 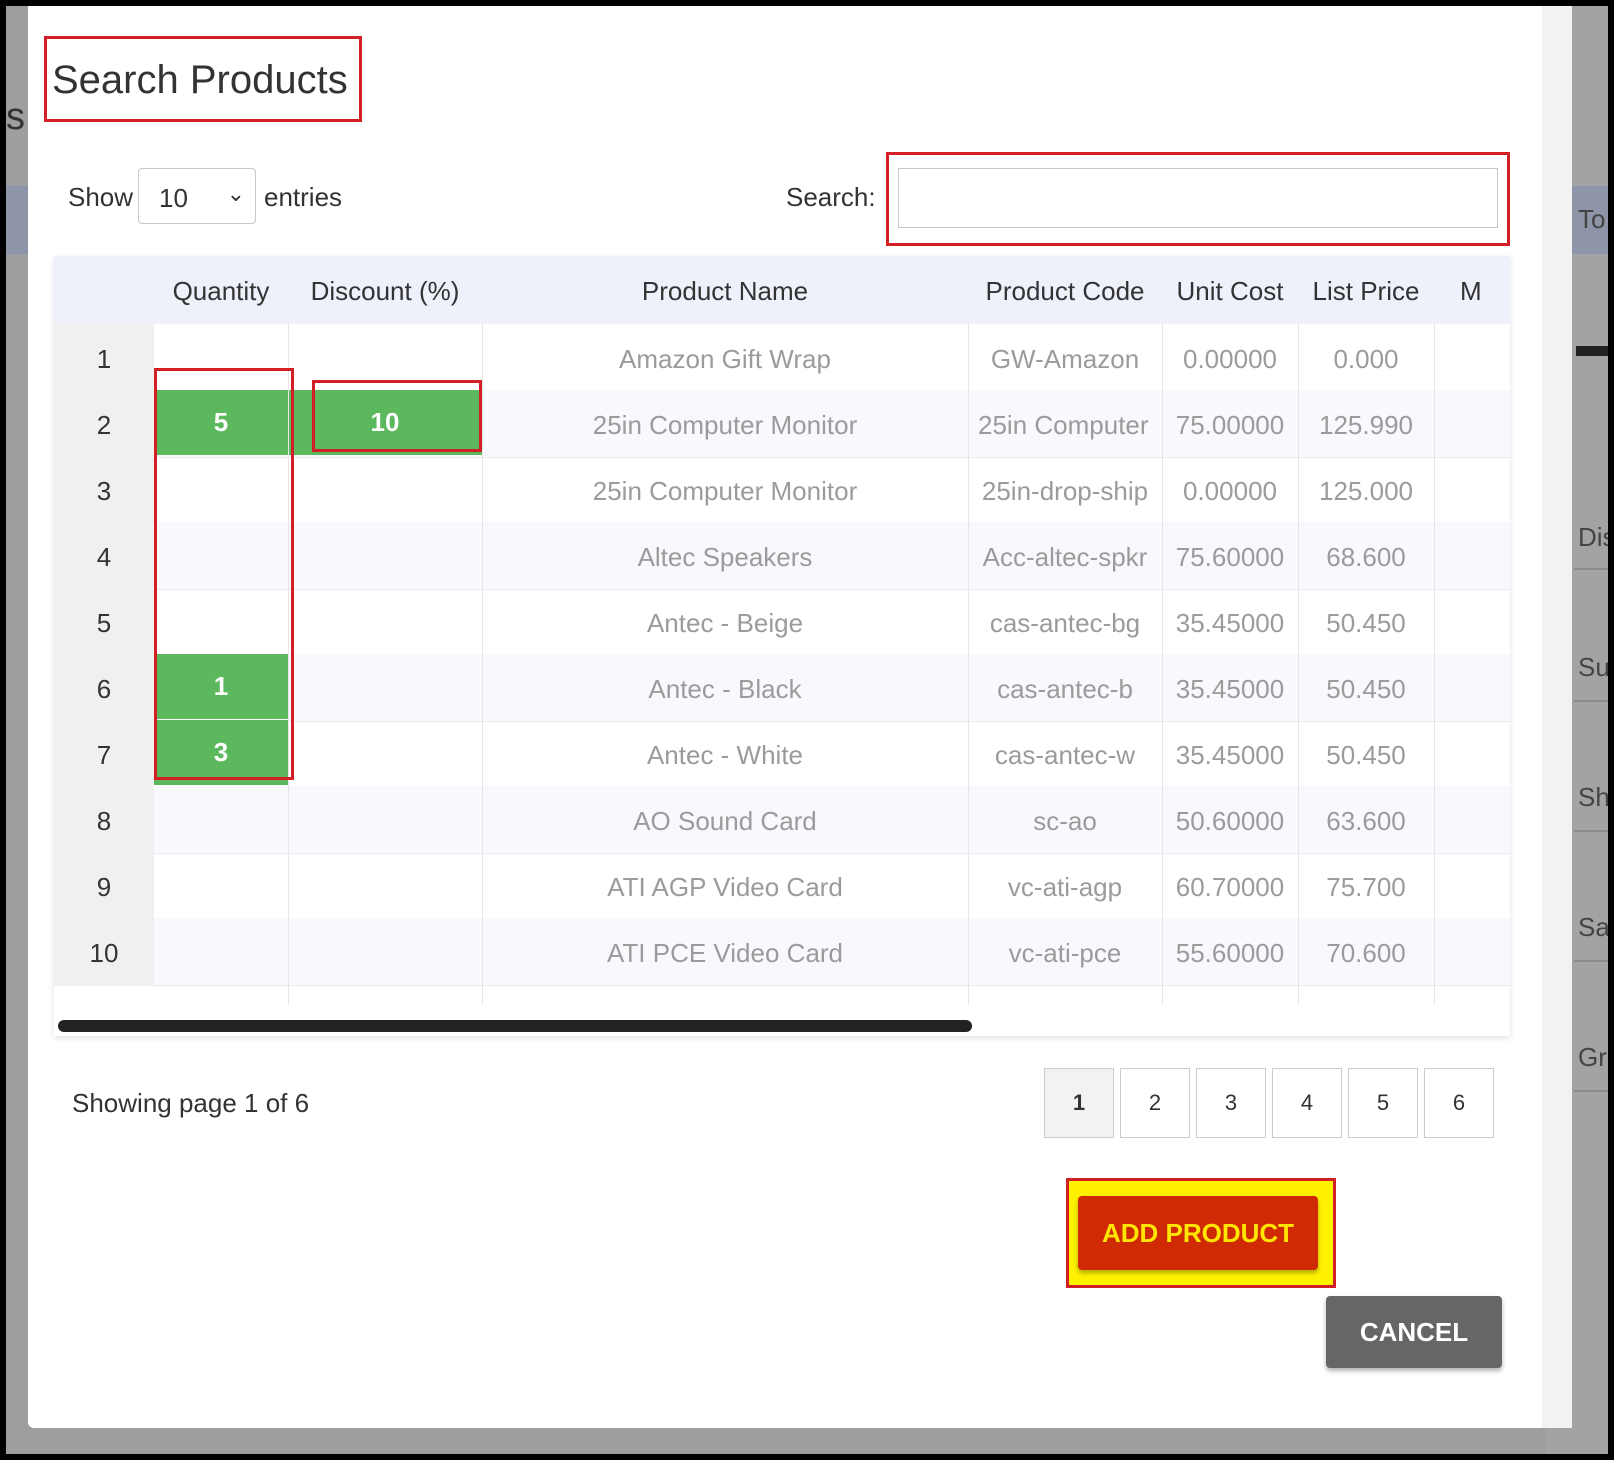 What do you see at coordinates (1366, 887) in the screenshot?
I see `list-price-cell: 75.700` at bounding box center [1366, 887].